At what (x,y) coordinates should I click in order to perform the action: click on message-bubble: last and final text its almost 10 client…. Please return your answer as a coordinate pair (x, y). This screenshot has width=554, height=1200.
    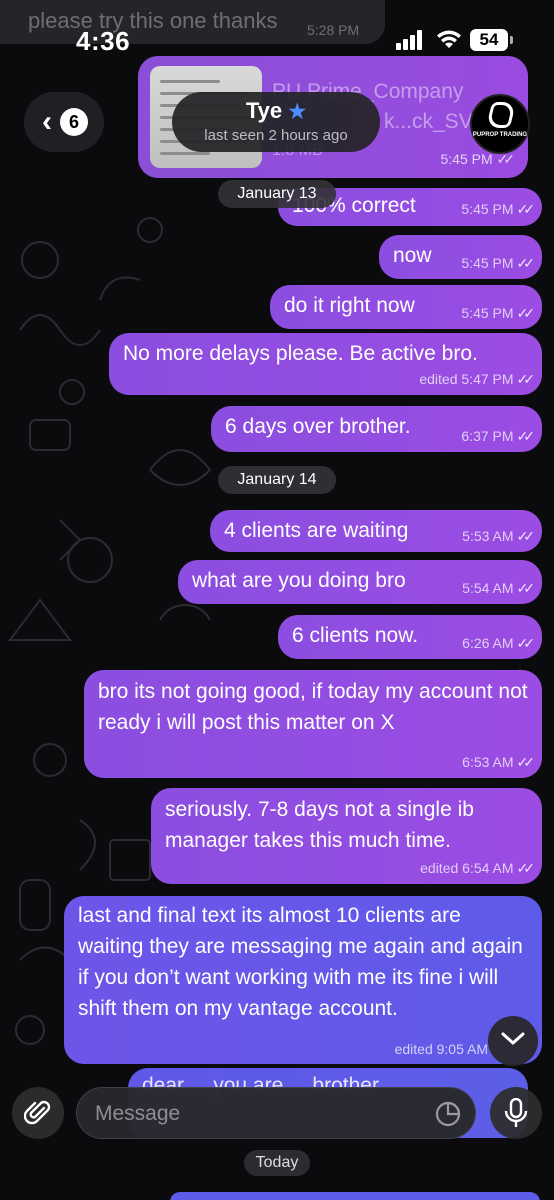
    Looking at the image, I should click on (303, 980).